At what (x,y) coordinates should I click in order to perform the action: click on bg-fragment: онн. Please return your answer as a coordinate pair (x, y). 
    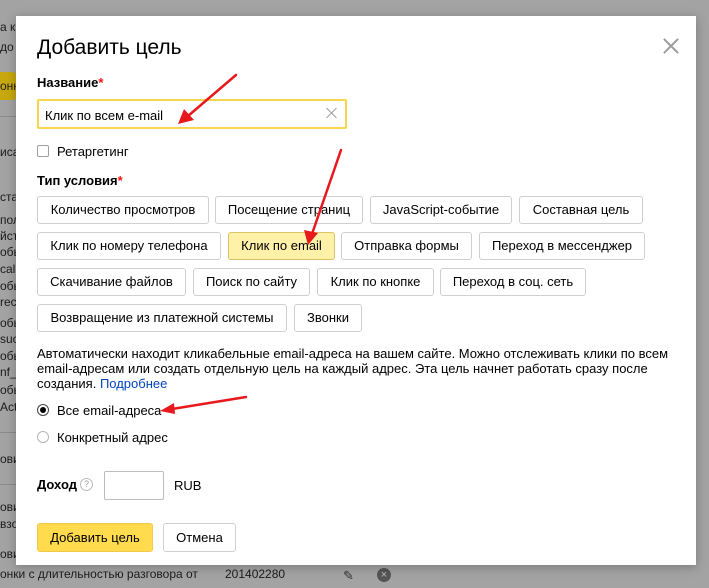
    Looking at the image, I should click on (8, 86).